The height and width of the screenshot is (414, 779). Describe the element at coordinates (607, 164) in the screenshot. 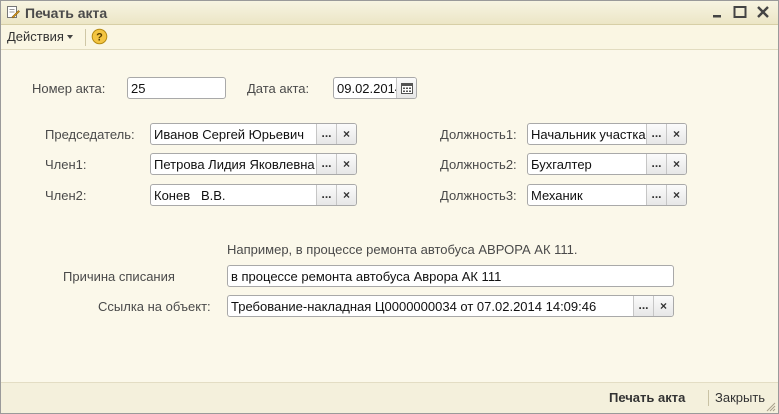

I see `position2-field: Бухгалтер ... ×` at that location.